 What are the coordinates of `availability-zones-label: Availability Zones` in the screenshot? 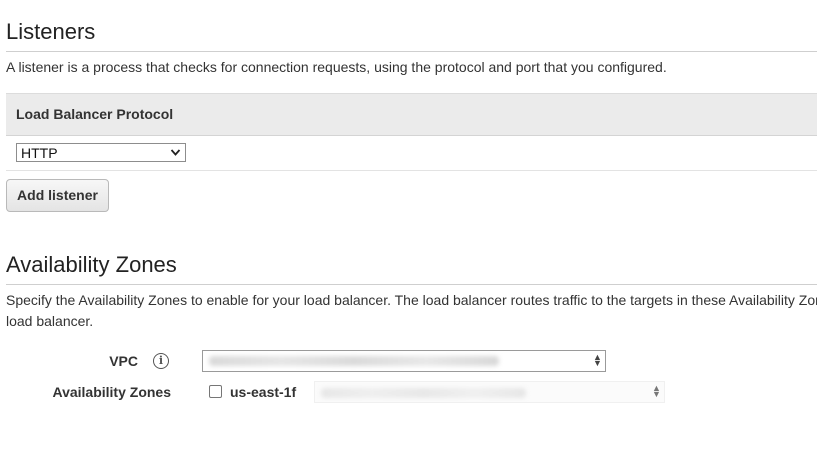 It's located at (111, 392).